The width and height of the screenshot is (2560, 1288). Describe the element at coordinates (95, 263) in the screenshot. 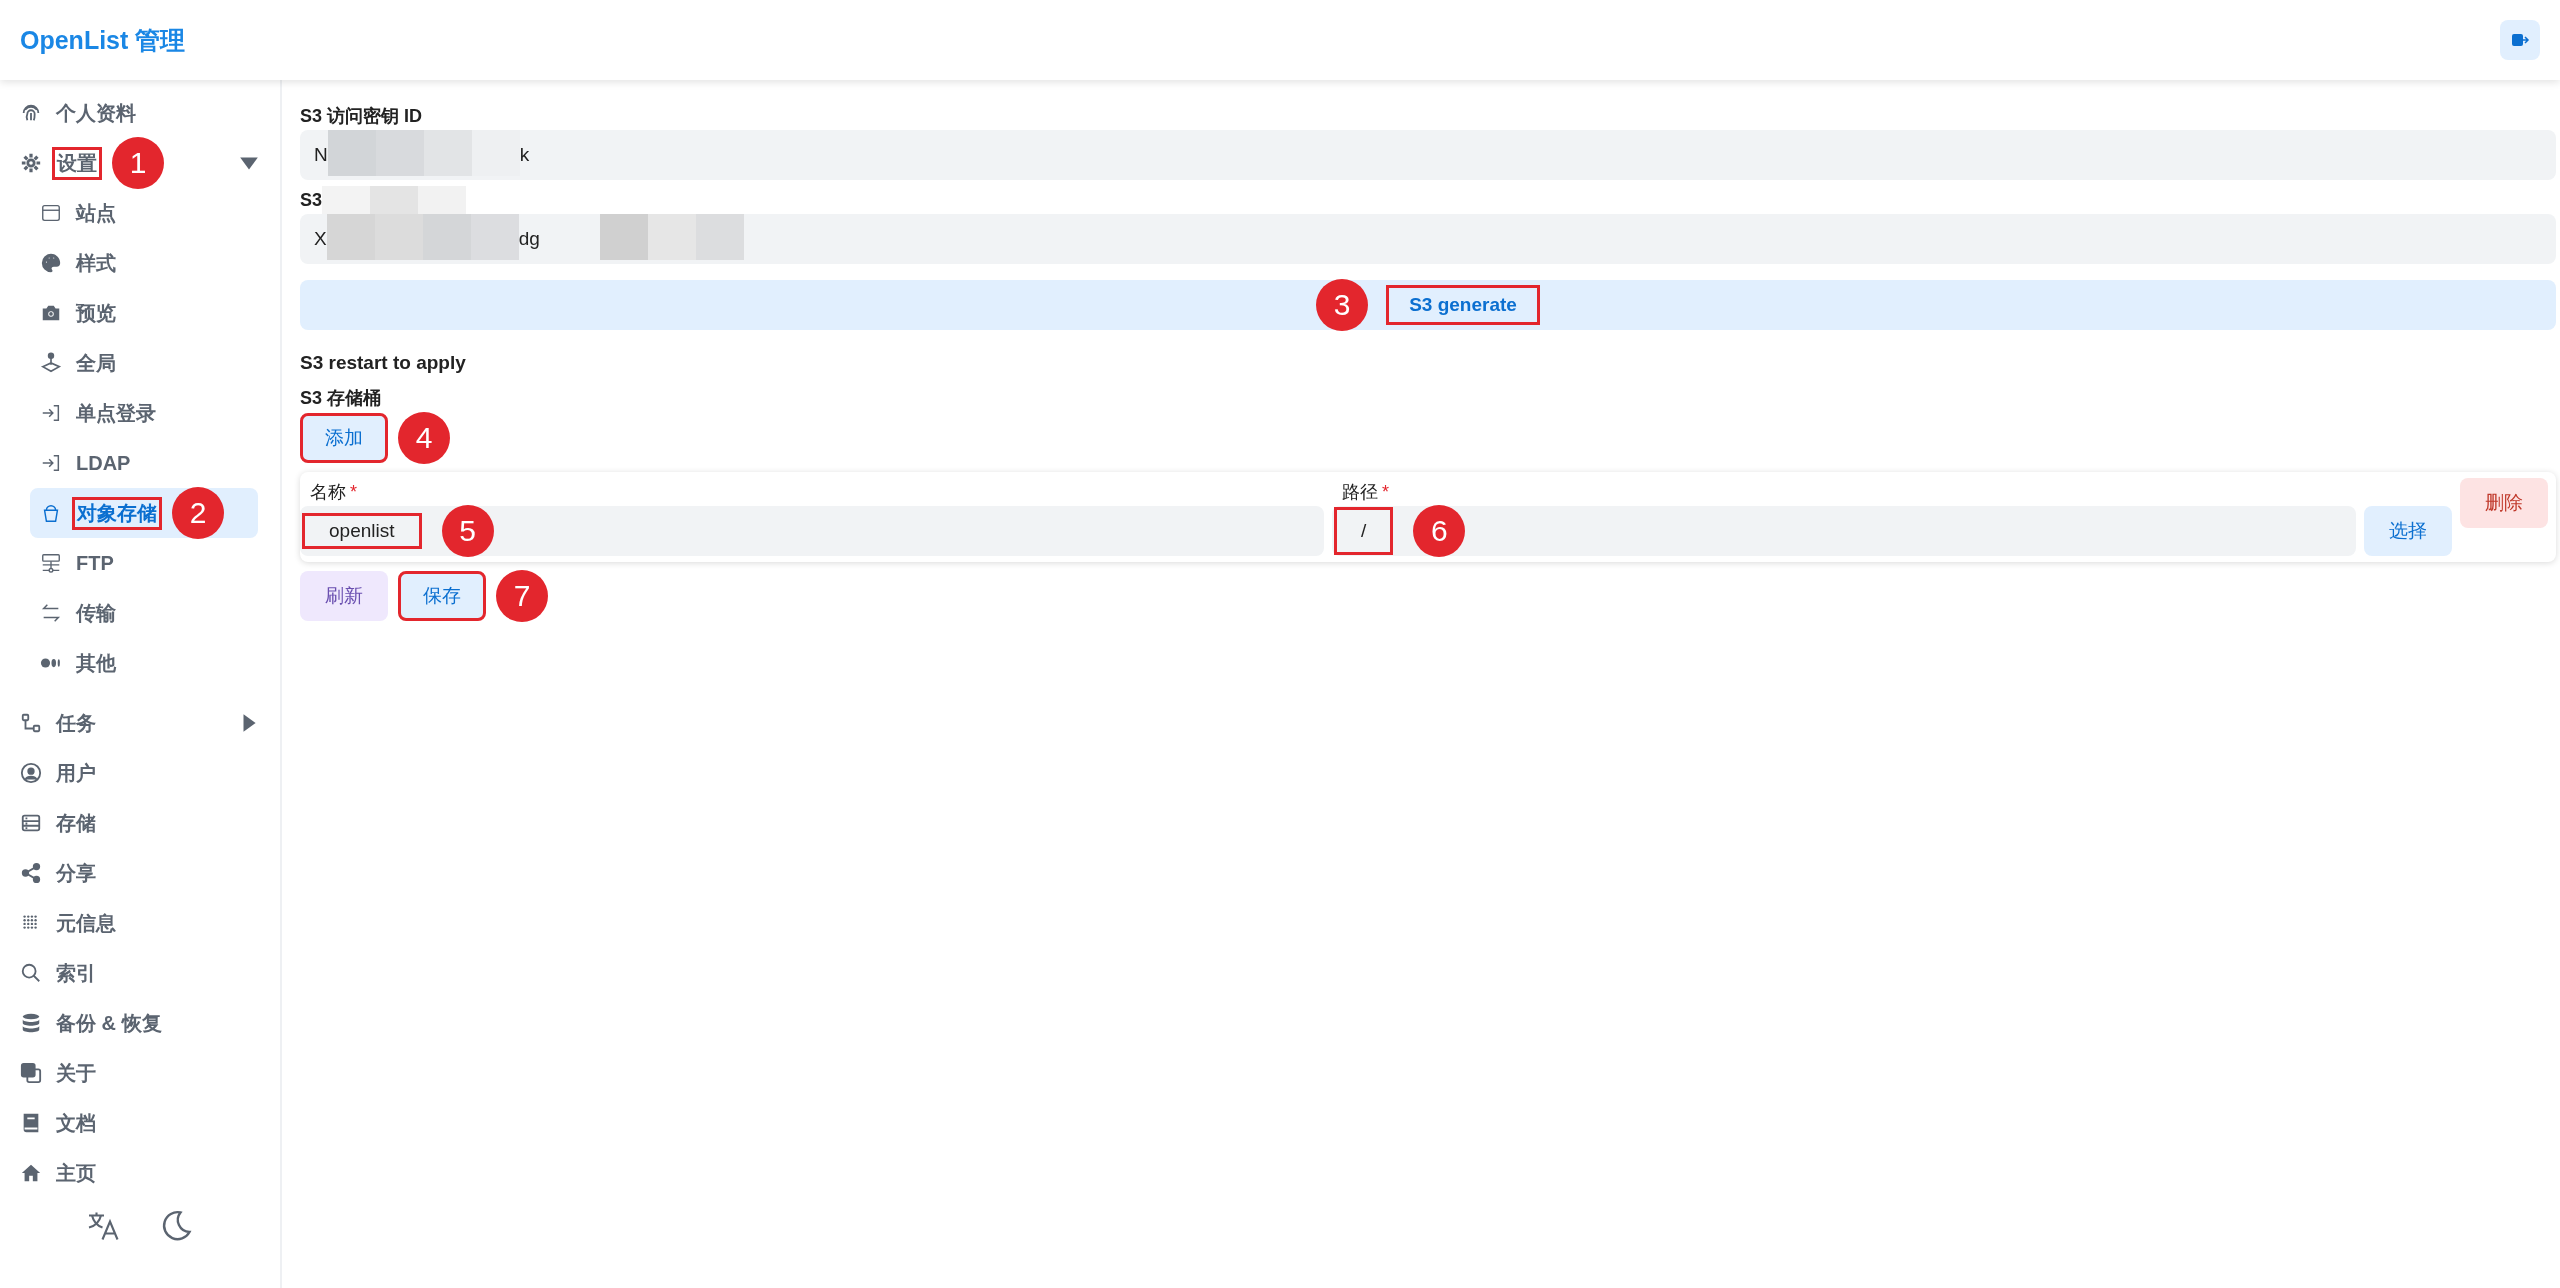

I see `sidebar-label: 样式` at that location.